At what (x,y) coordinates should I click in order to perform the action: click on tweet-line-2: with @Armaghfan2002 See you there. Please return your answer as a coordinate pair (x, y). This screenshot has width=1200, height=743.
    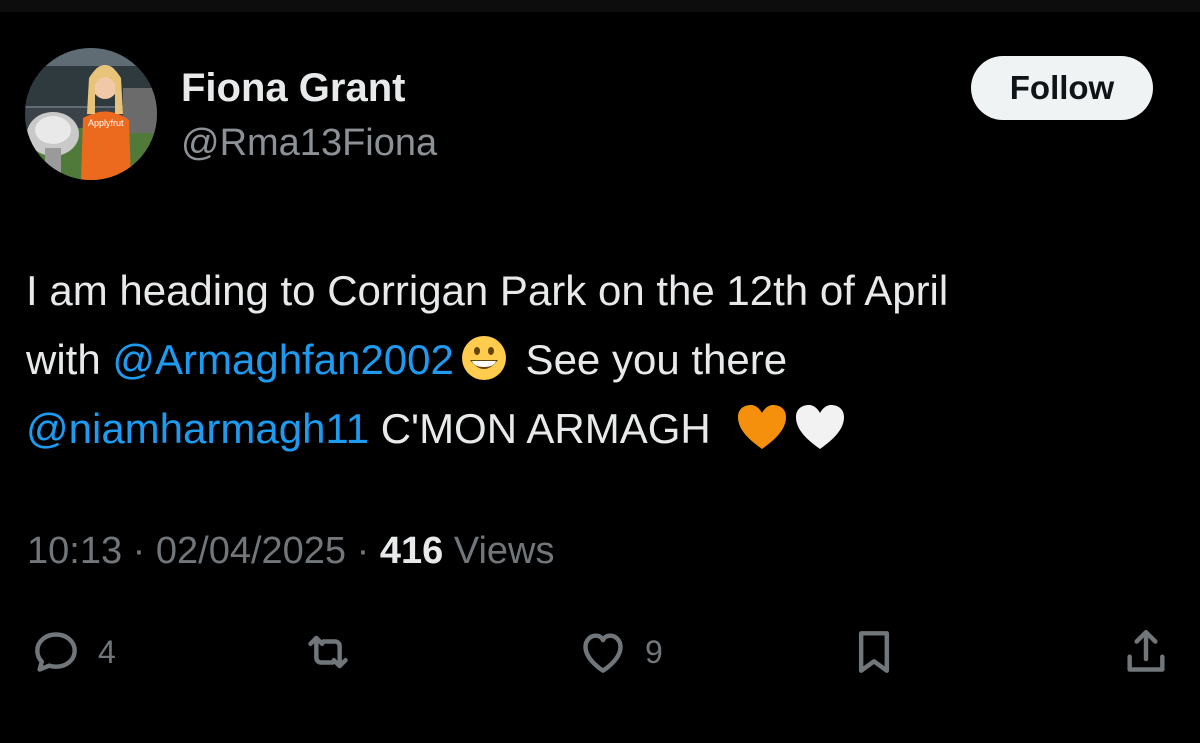
    Looking at the image, I should click on (601, 359).